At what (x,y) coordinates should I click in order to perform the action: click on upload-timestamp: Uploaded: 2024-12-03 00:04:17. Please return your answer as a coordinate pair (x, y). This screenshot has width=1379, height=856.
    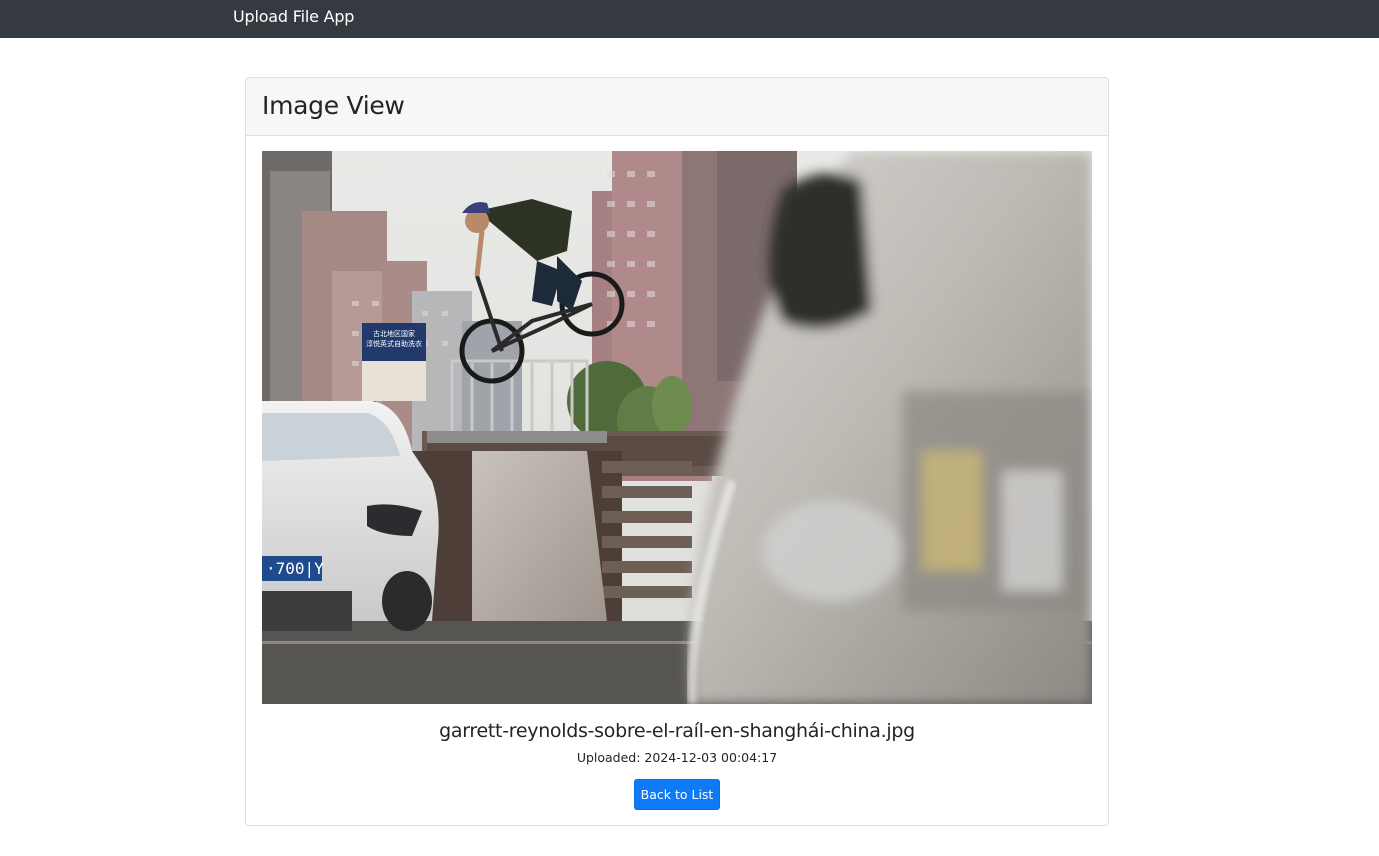
    Looking at the image, I should click on (677, 757).